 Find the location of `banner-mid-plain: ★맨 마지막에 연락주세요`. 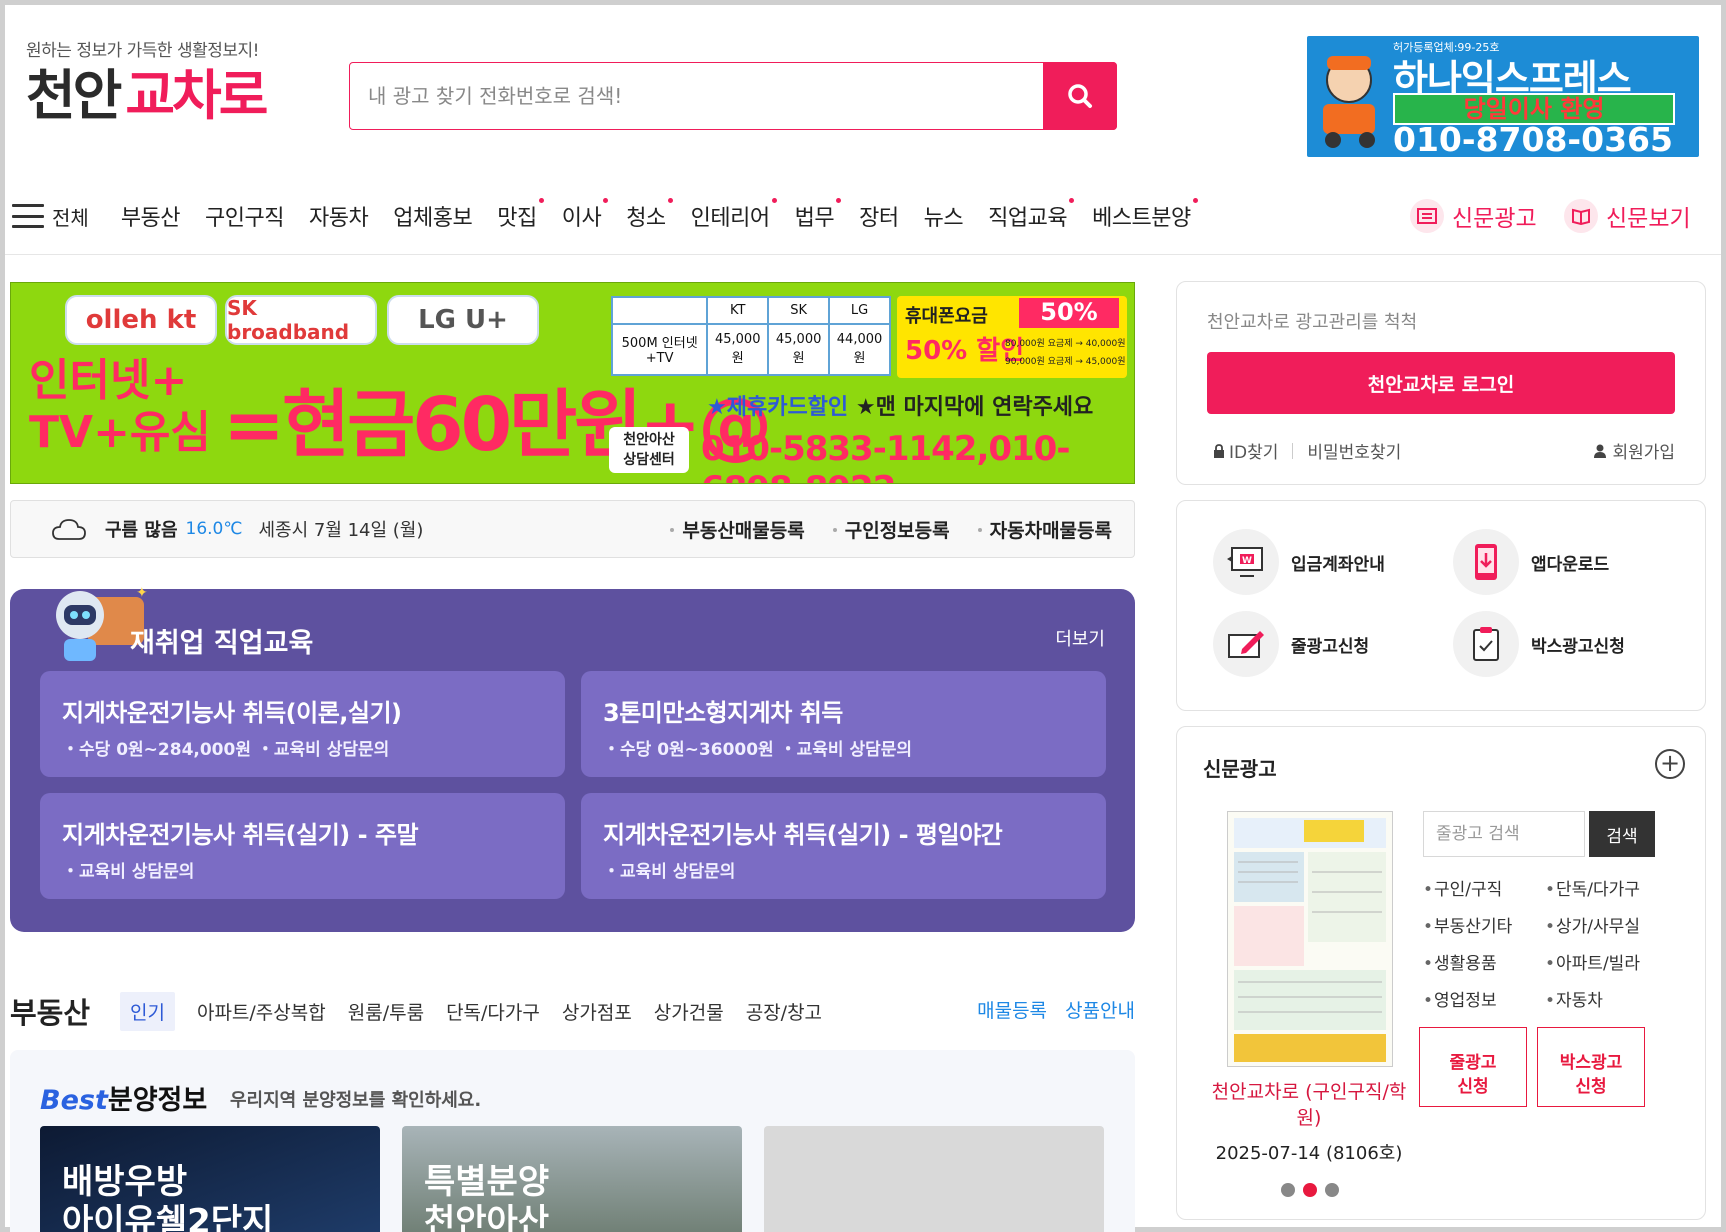

banner-mid-plain: ★맨 마지막에 연락주세요 is located at coordinates (974, 407).